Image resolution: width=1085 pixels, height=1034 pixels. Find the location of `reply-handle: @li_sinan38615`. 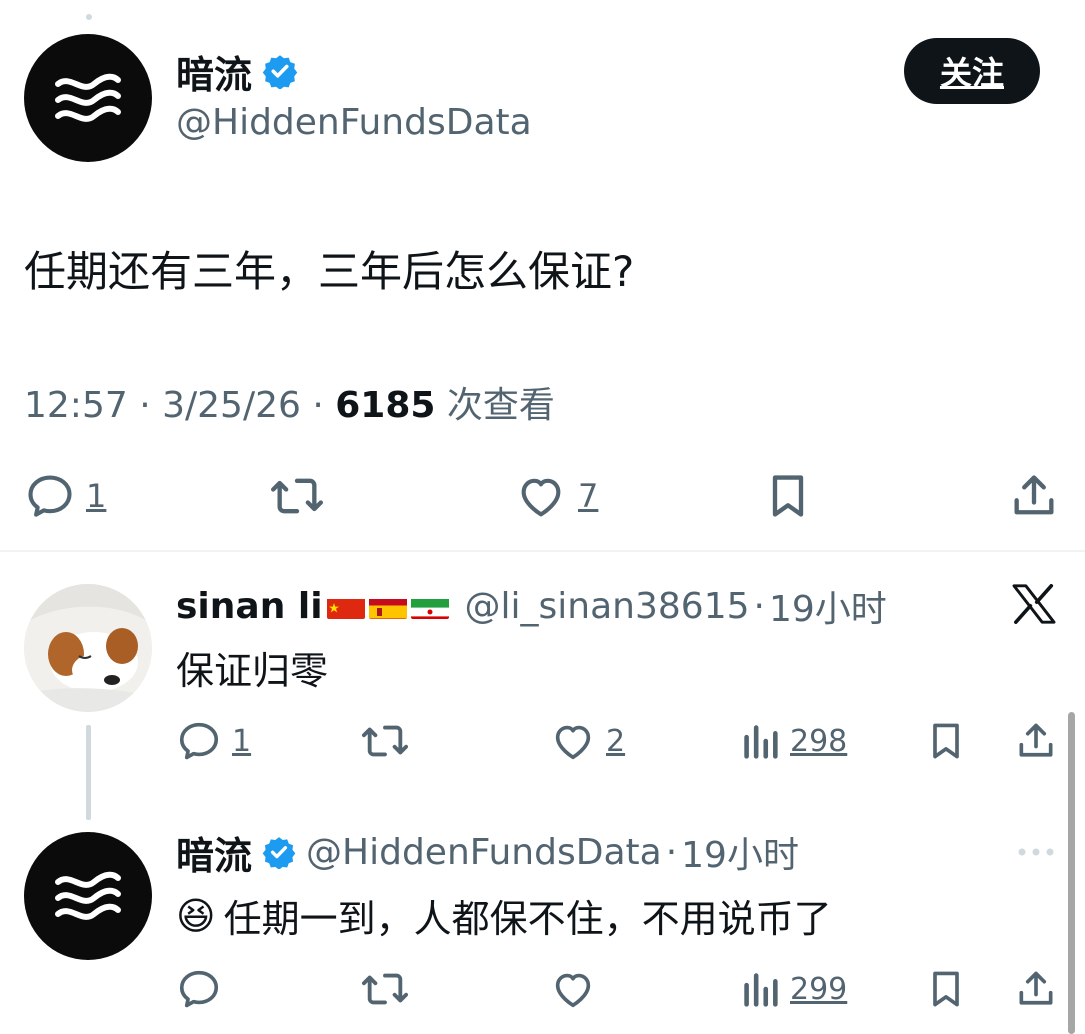

reply-handle: @li_sinan38615 is located at coordinates (607, 606).